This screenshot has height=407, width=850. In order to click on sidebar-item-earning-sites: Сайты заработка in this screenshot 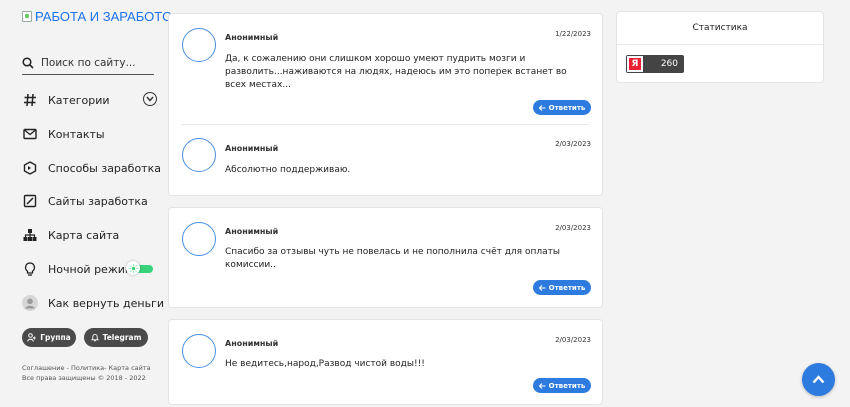, I will do `click(89, 201)`.